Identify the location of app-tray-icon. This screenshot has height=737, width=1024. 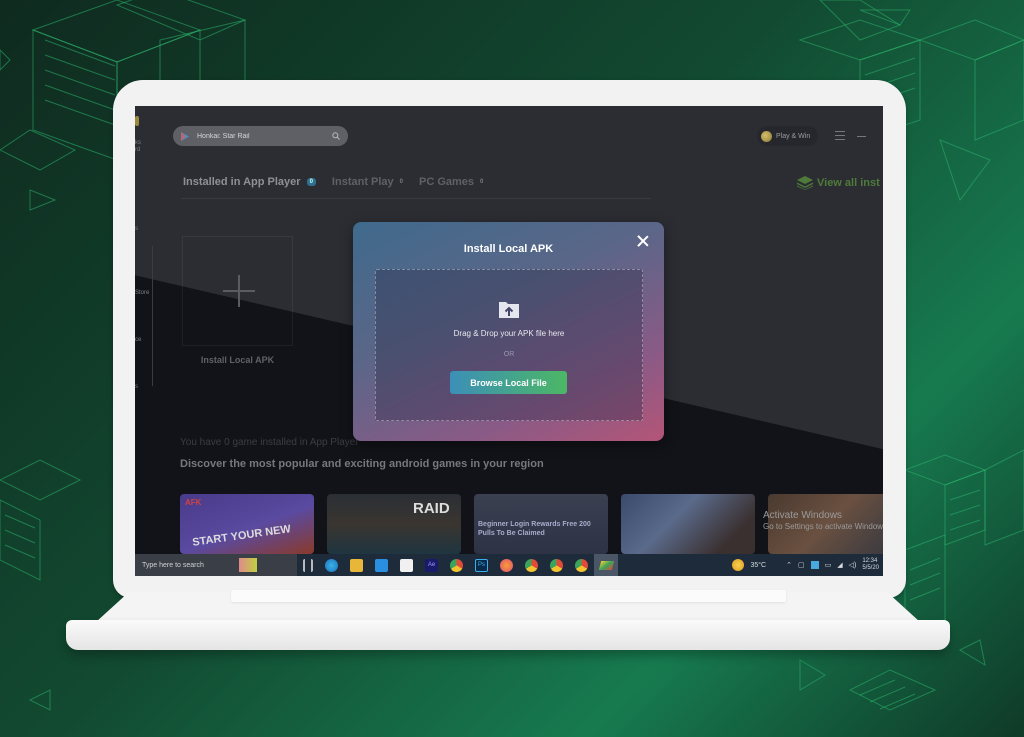
(814, 565).